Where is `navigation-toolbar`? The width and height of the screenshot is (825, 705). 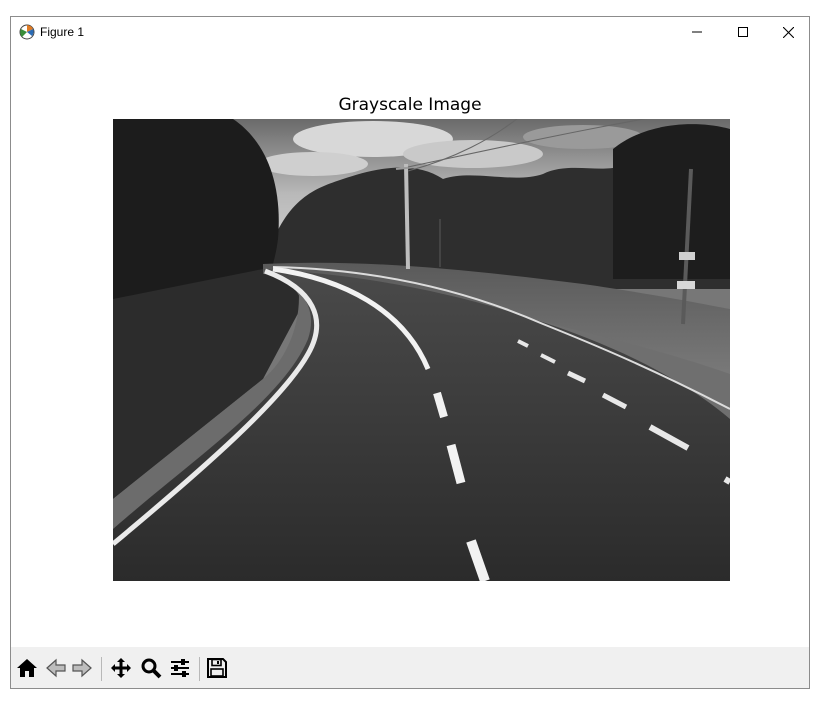
navigation-toolbar is located at coordinates (410, 667).